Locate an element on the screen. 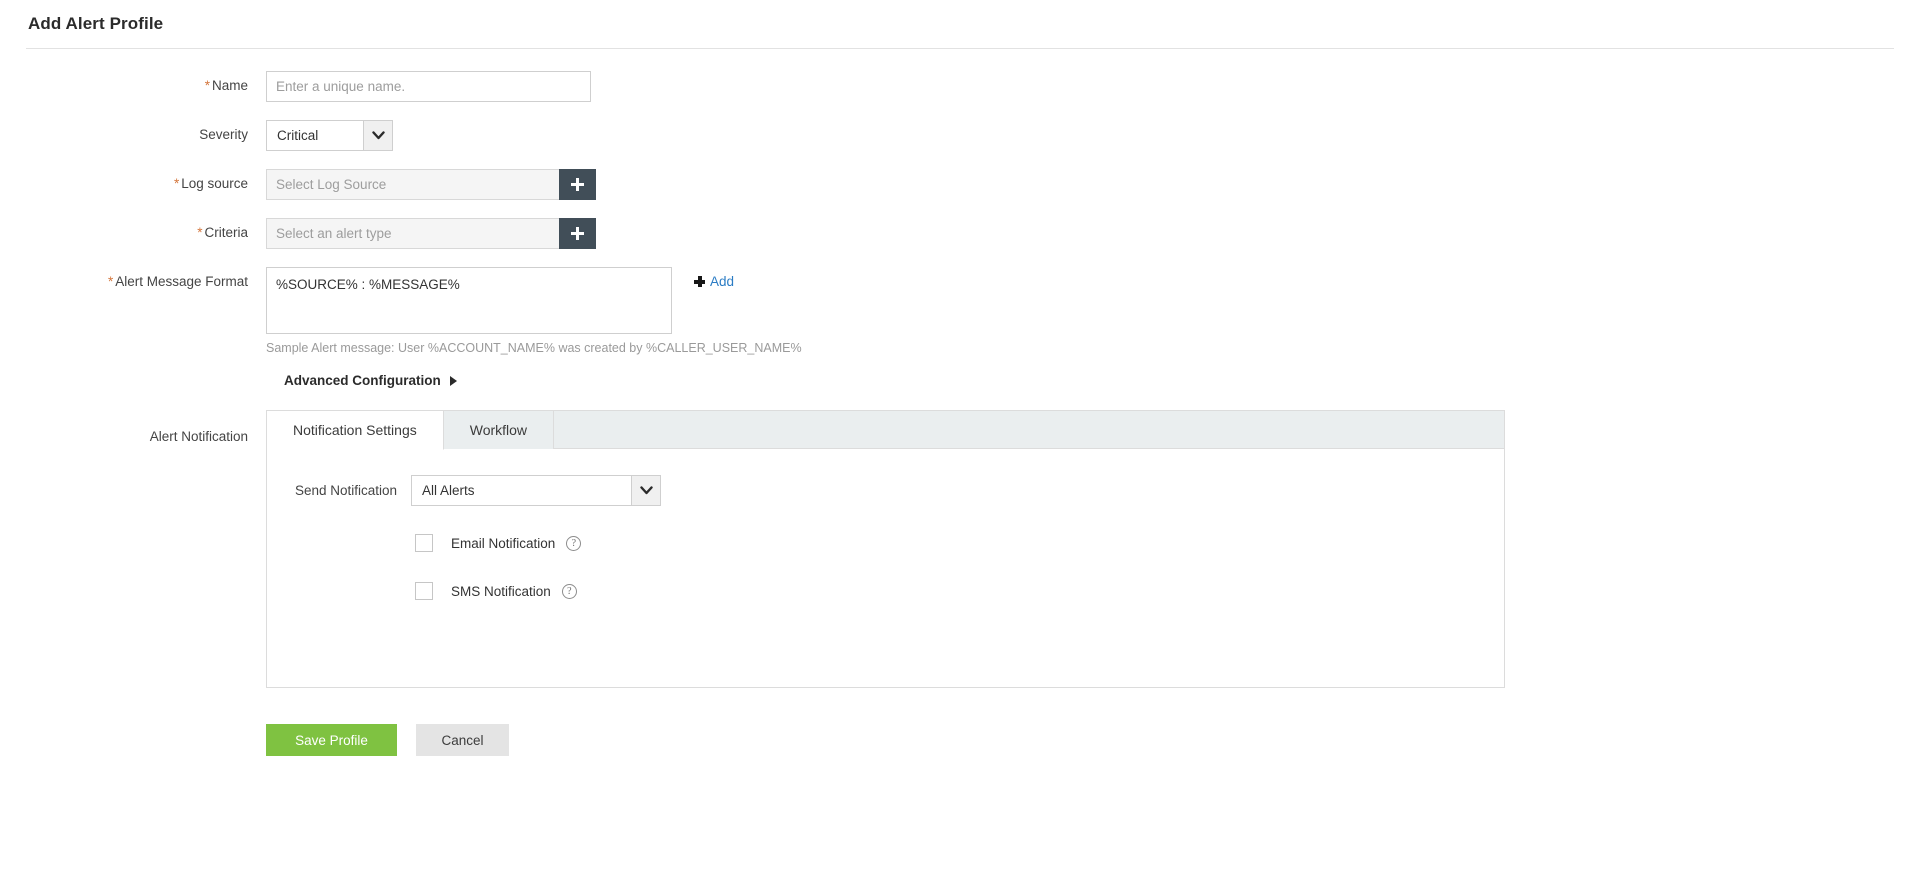 The image size is (1920, 884). field-row-log-source: * Log source Select Log Source is located at coordinates (960, 184).